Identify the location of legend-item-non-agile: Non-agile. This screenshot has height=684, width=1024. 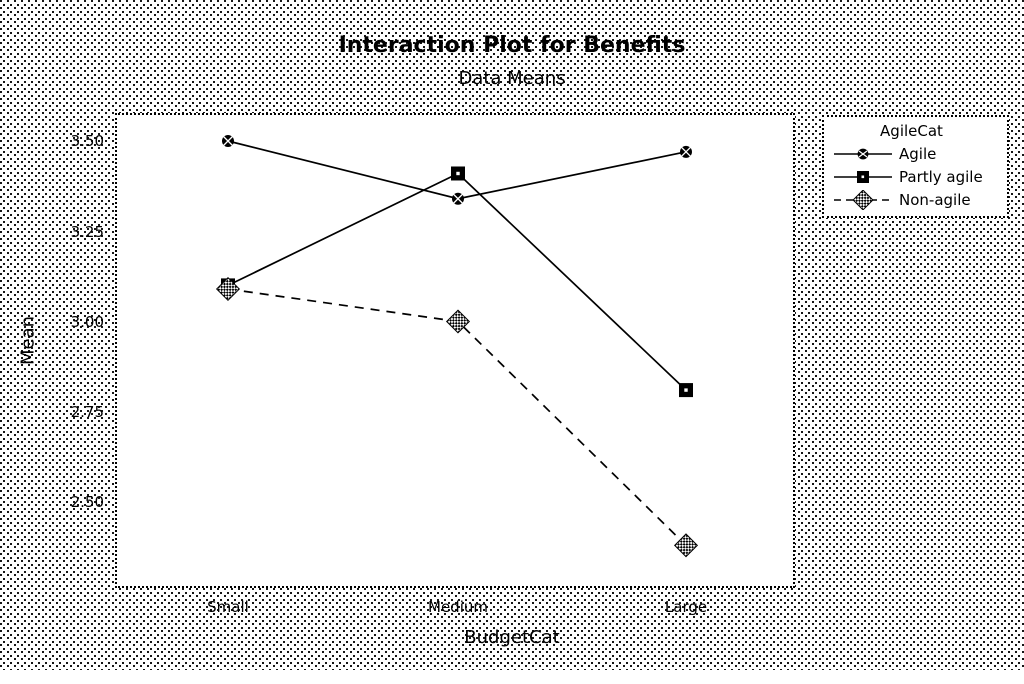
(915, 199).